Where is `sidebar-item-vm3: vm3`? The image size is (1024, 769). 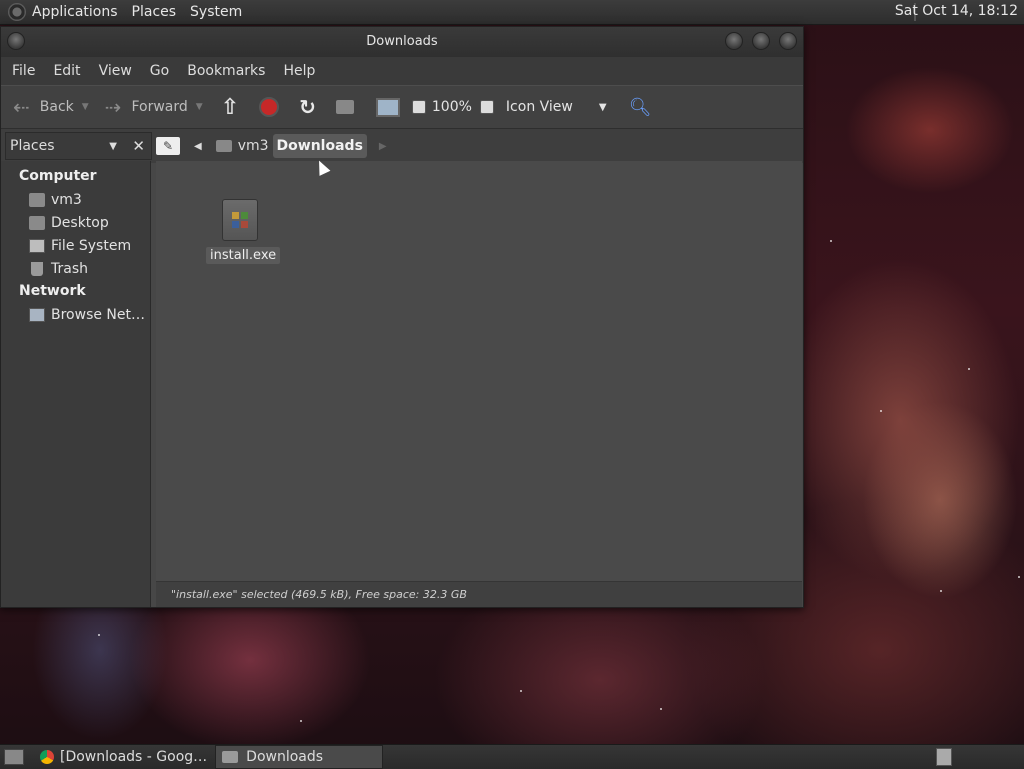
sidebar-item-vm3: vm3 is located at coordinates (89, 199).